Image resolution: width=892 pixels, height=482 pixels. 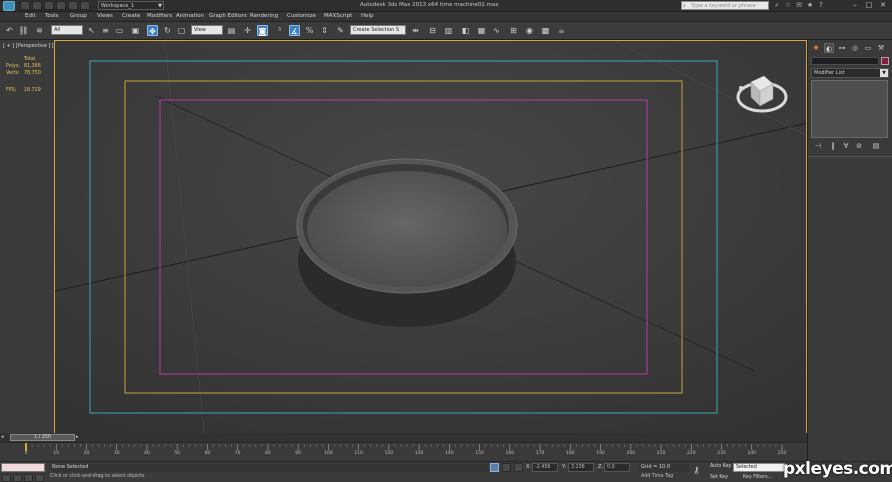 What do you see at coordinates (340, 30) in the screenshot?
I see `edit-named-selection-icon: ✎` at bounding box center [340, 30].